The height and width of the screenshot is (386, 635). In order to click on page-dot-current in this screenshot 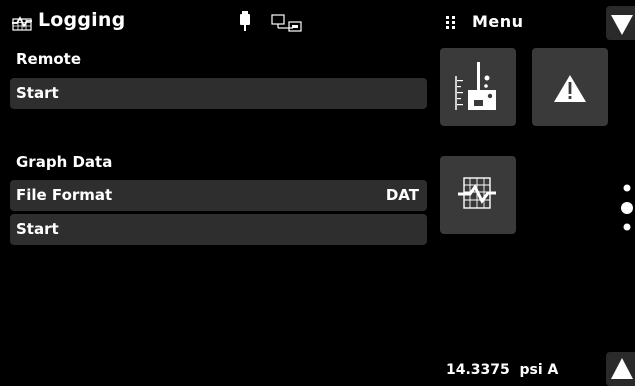, I will do `click(627, 208)`.